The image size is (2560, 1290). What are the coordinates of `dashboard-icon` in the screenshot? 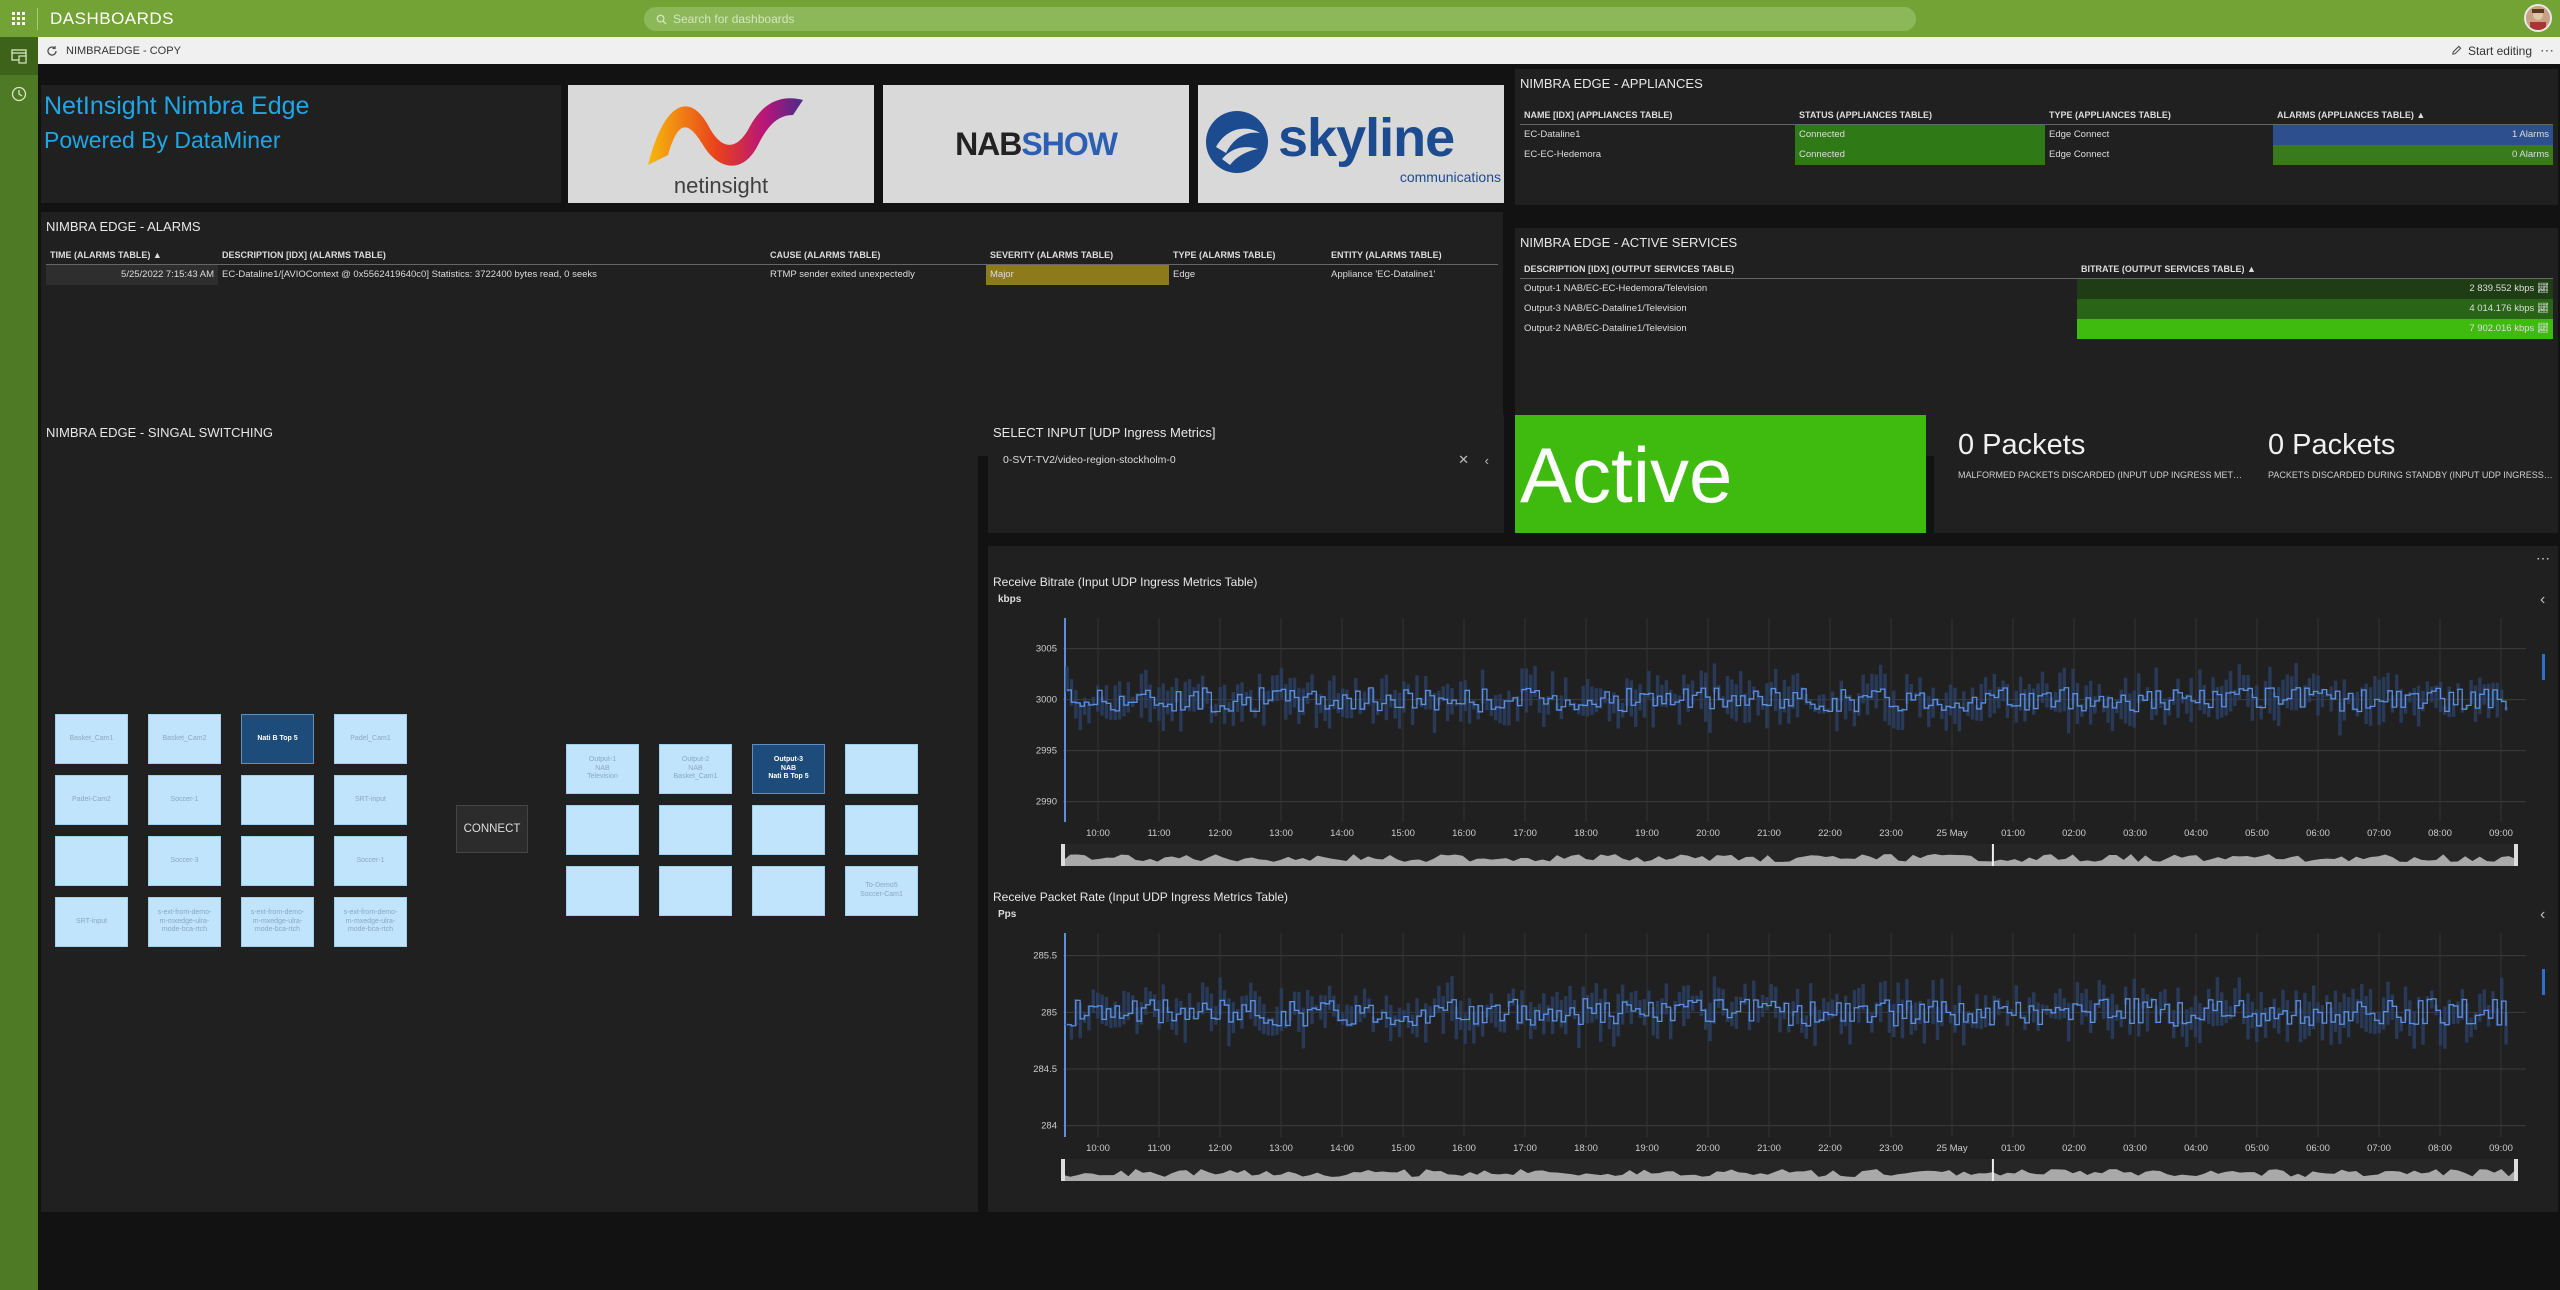 It's located at (19, 56).